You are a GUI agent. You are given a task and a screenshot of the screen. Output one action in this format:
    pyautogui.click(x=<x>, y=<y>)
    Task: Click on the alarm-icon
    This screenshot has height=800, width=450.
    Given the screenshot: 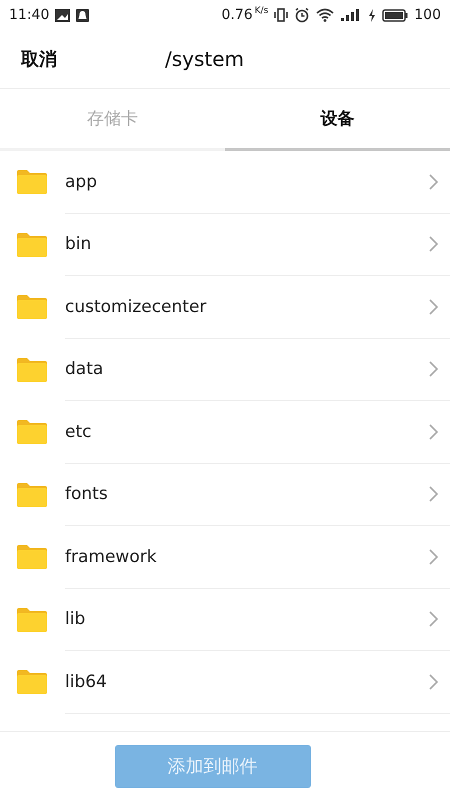 What is the action you would take?
    pyautogui.click(x=302, y=15)
    